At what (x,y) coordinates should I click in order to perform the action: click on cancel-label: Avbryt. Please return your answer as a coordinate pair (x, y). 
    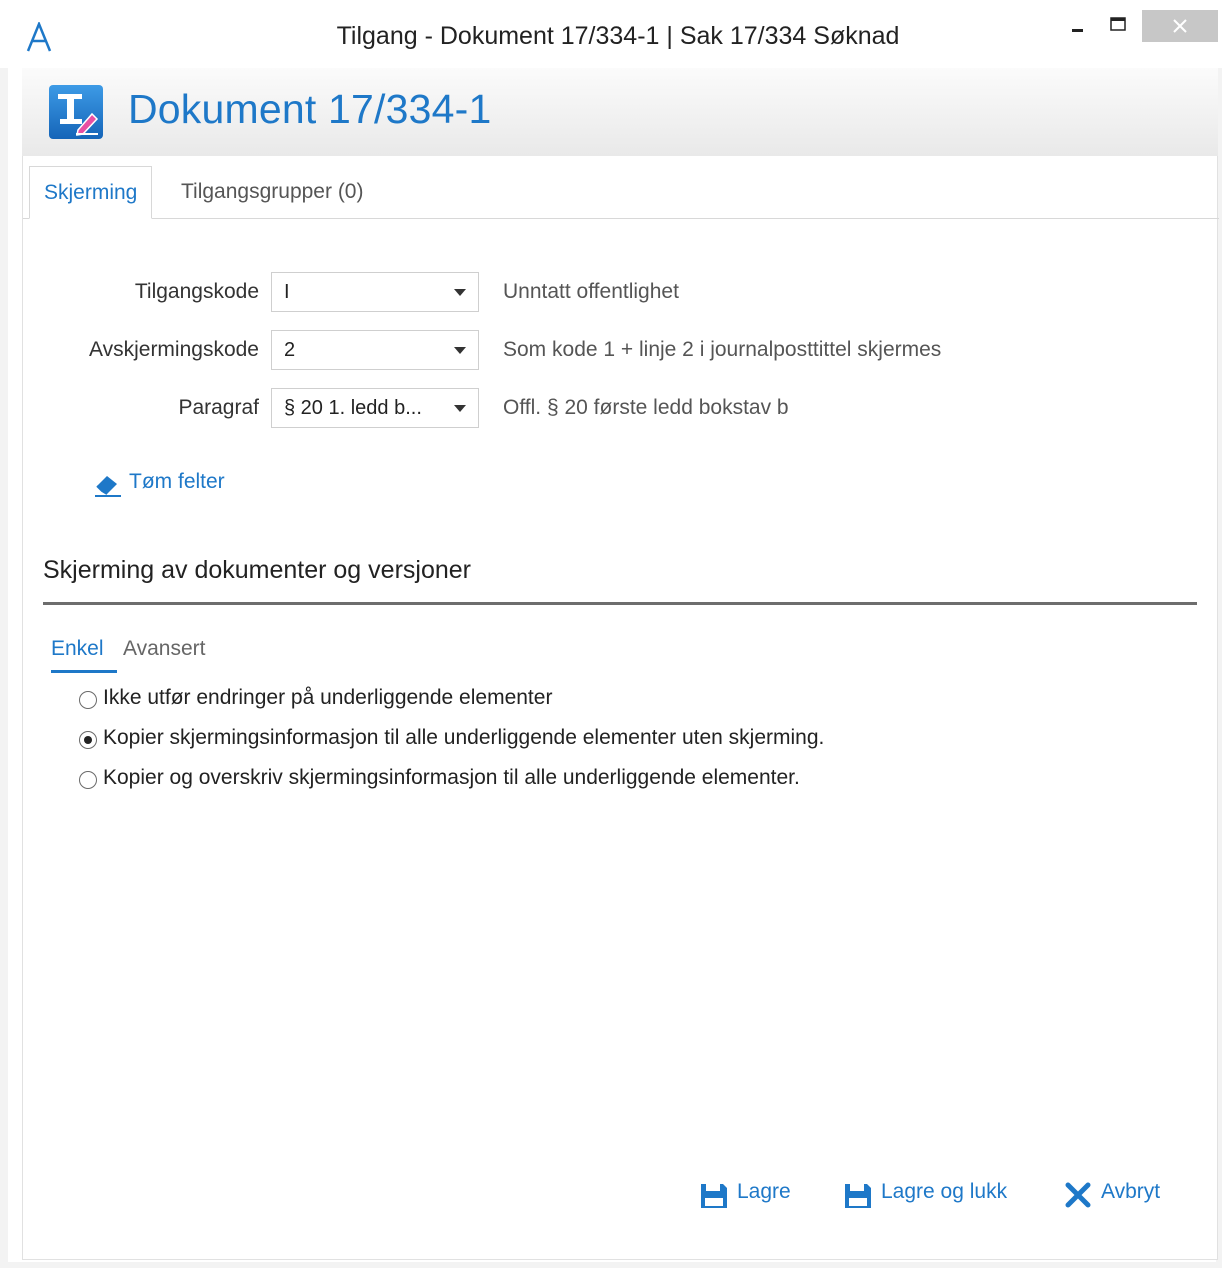
    Looking at the image, I should click on (1131, 1191).